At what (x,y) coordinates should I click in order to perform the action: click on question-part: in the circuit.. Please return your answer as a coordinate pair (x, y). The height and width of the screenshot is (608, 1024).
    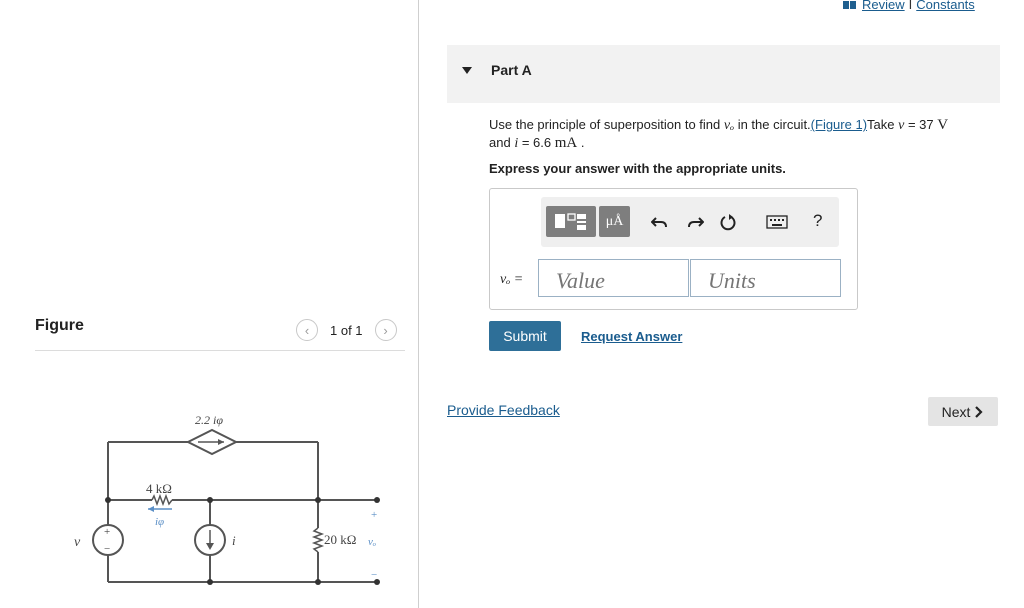
    Looking at the image, I should click on (772, 124).